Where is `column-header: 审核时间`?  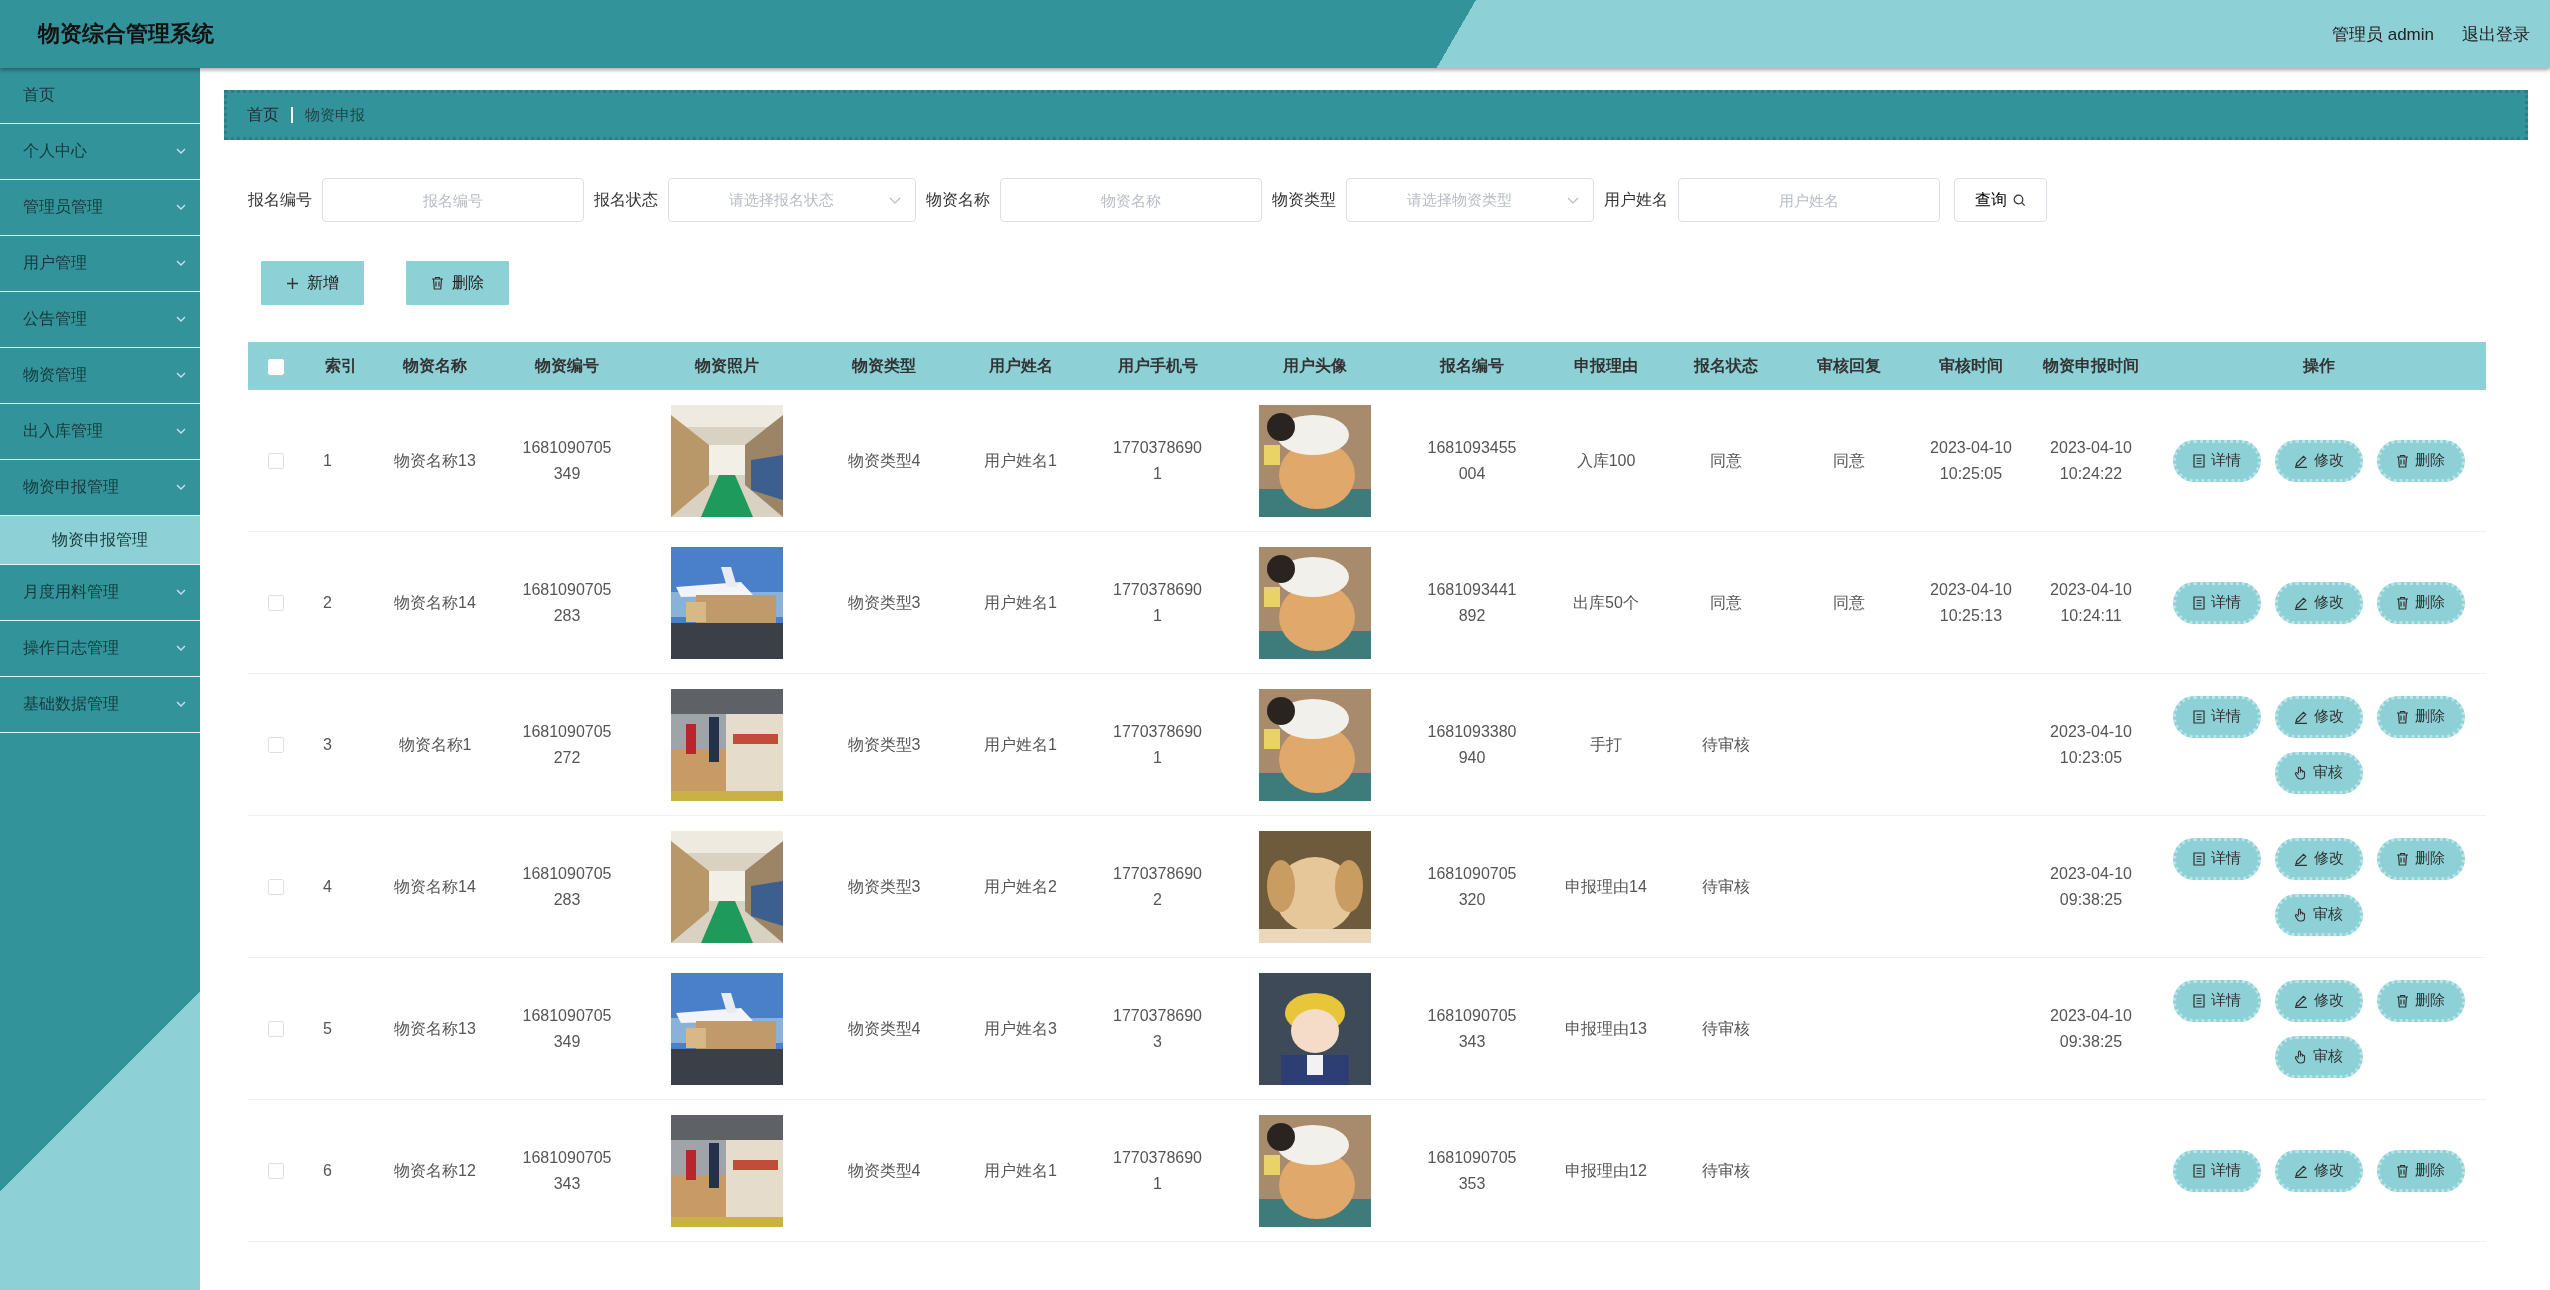
column-header: 审核时间 is located at coordinates (1971, 365).